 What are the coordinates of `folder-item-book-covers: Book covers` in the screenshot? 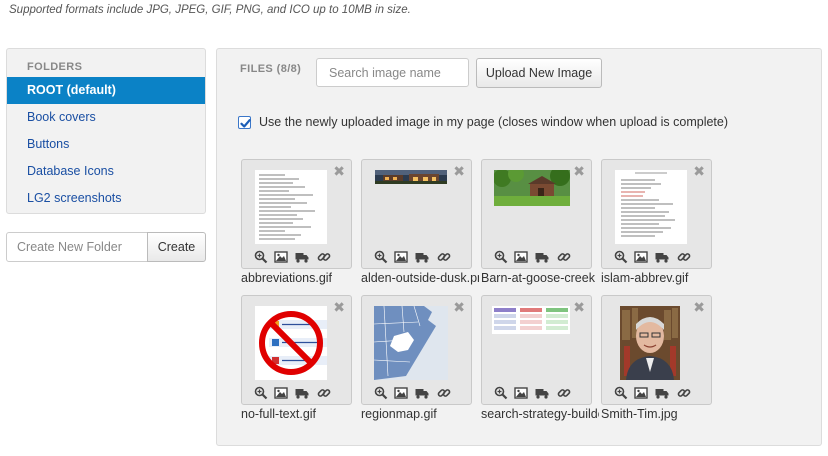 It's located at (106, 117).